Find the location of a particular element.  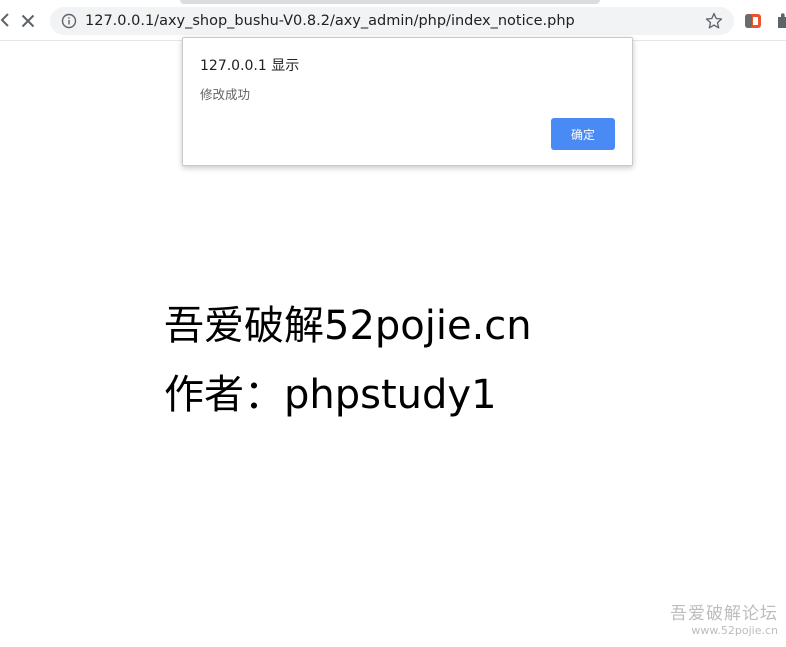

ok-button: 确定 is located at coordinates (583, 134).